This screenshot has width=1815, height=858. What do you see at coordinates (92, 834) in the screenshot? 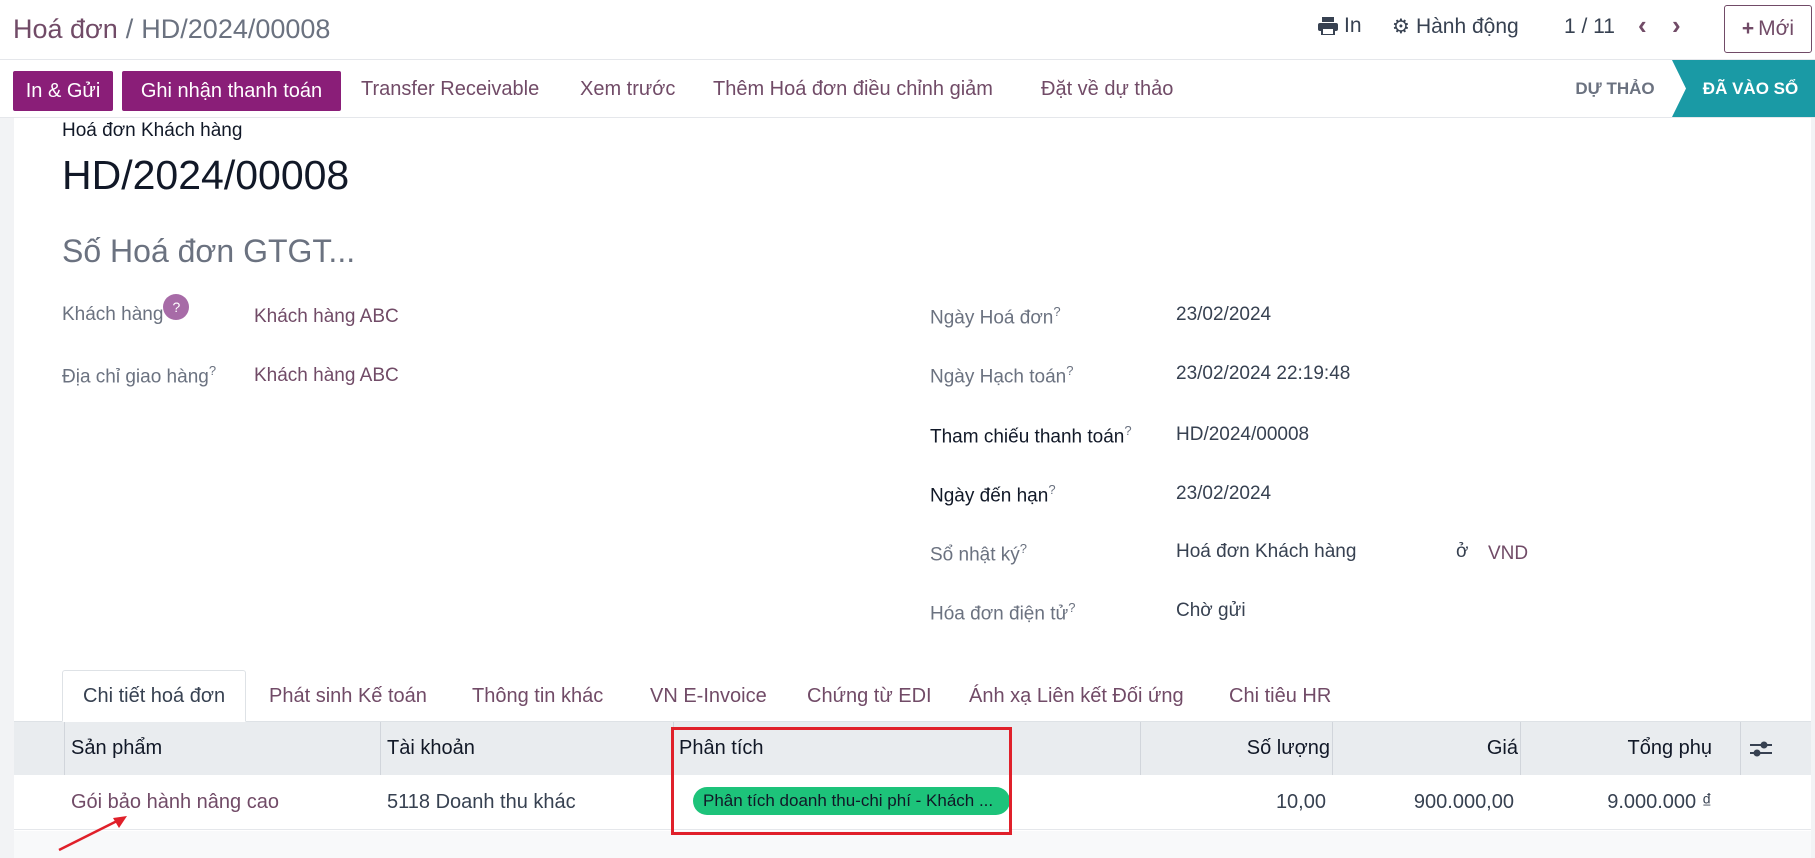
I see `annotation-arrow-icon` at bounding box center [92, 834].